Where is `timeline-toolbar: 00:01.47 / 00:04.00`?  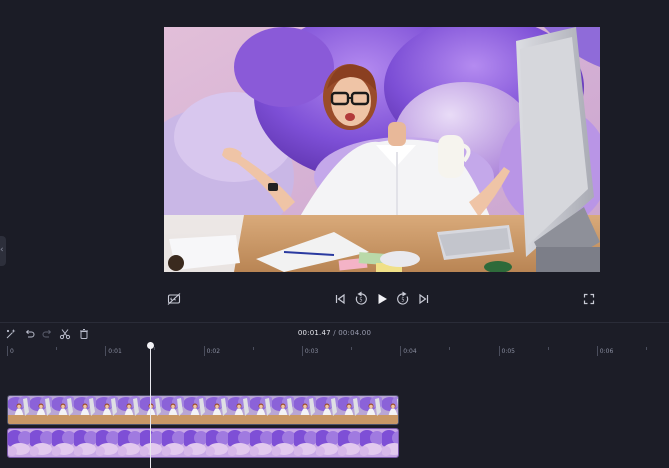
timeline-toolbar: 00:01.47 / 00:04.00 is located at coordinates (334, 333).